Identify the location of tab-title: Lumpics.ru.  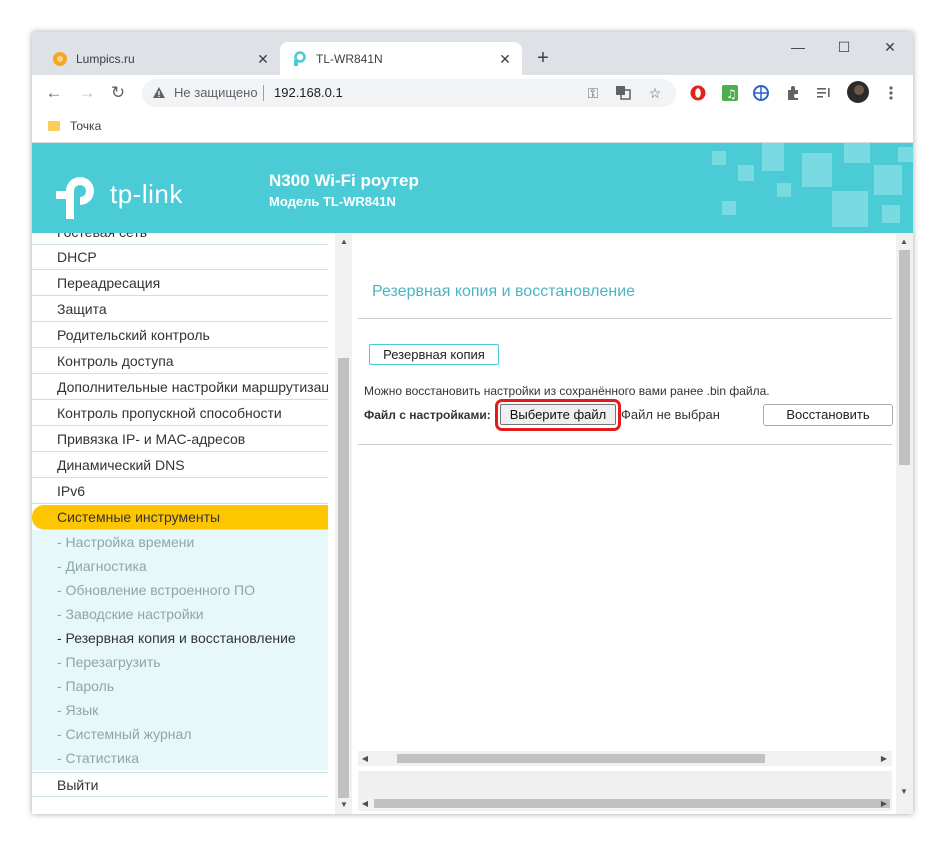
(105, 58).